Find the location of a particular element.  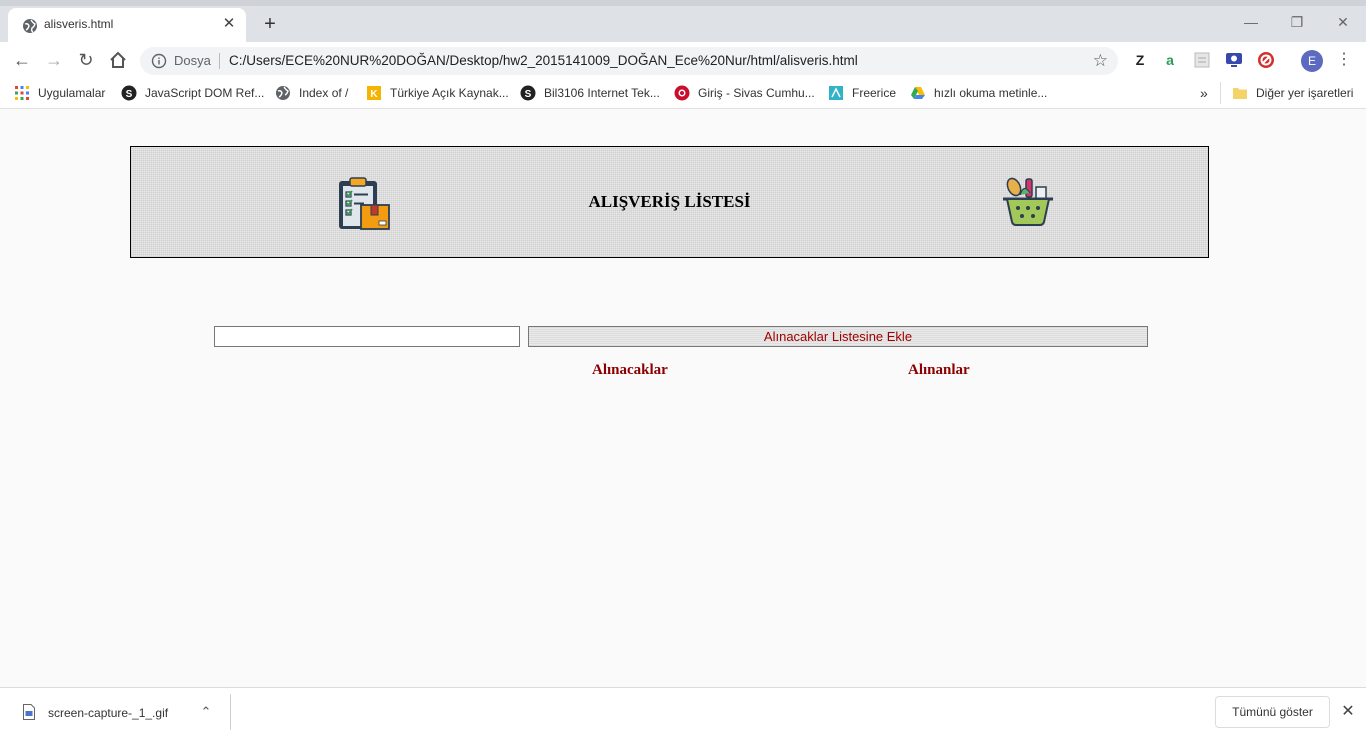

folder-icon is located at coordinates (1240, 93).